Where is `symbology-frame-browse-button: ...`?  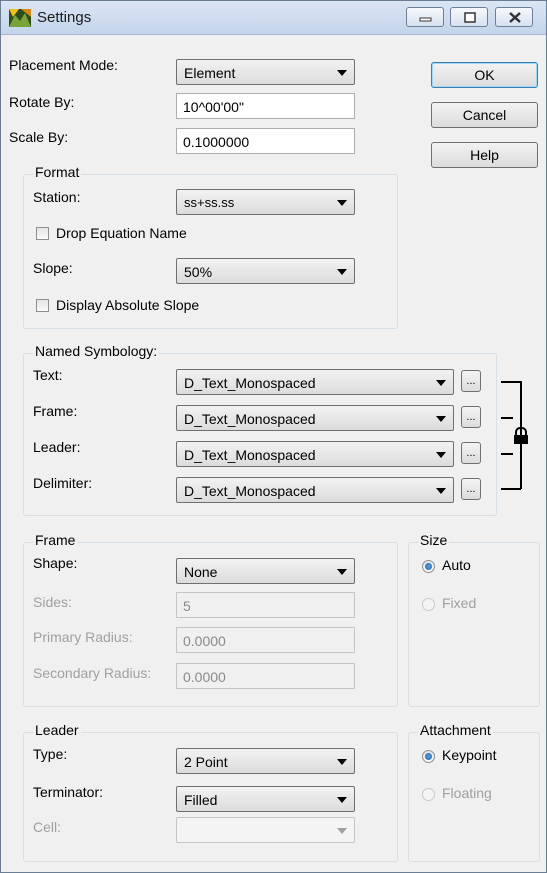
symbology-frame-browse-button: ... is located at coordinates (471, 417).